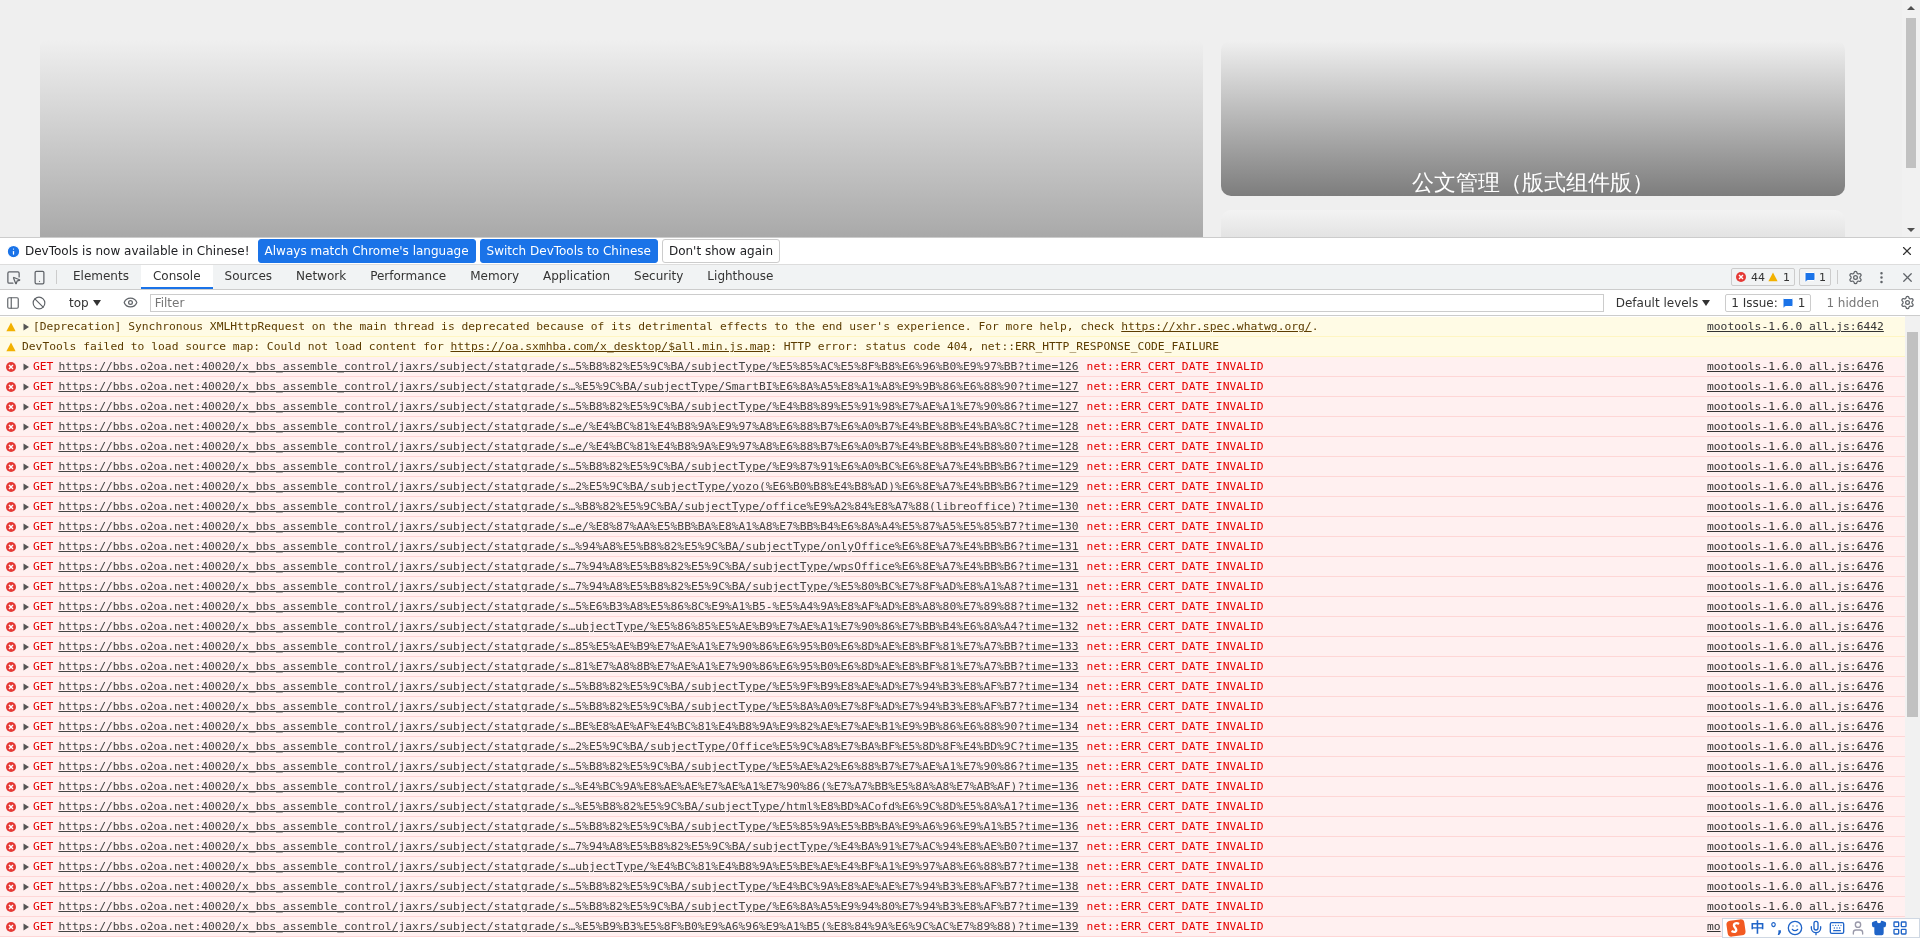 The width and height of the screenshot is (1920, 938). I want to click on punctuation-mode: °,, so click(1776, 928).